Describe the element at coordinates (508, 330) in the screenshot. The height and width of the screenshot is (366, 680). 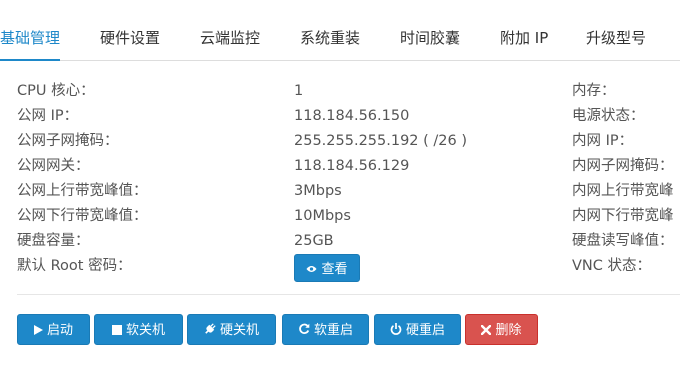
I see `delete-button-label: 删除` at that location.